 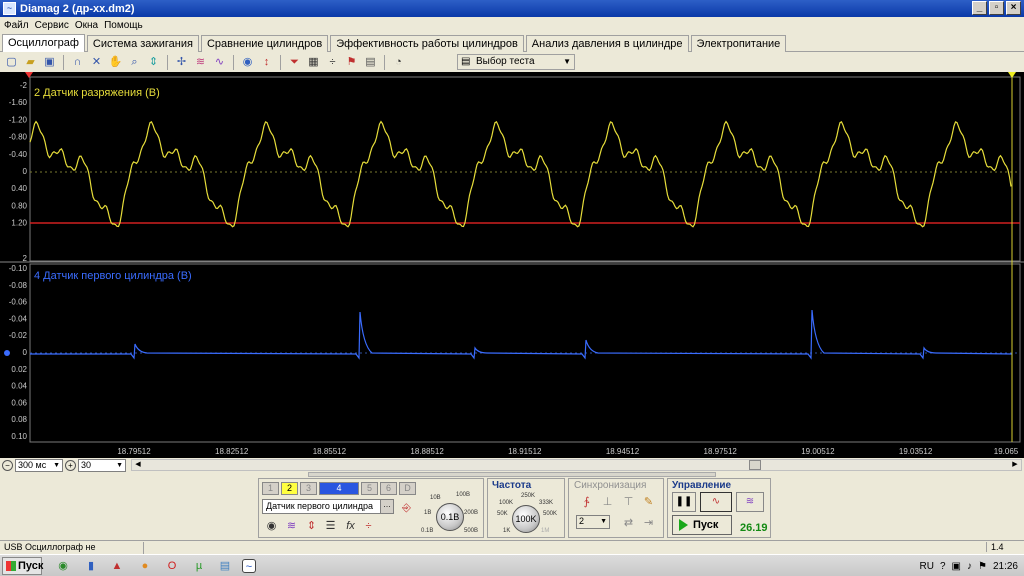 I want to click on orange-app-icon: ●, so click(x=145, y=566).